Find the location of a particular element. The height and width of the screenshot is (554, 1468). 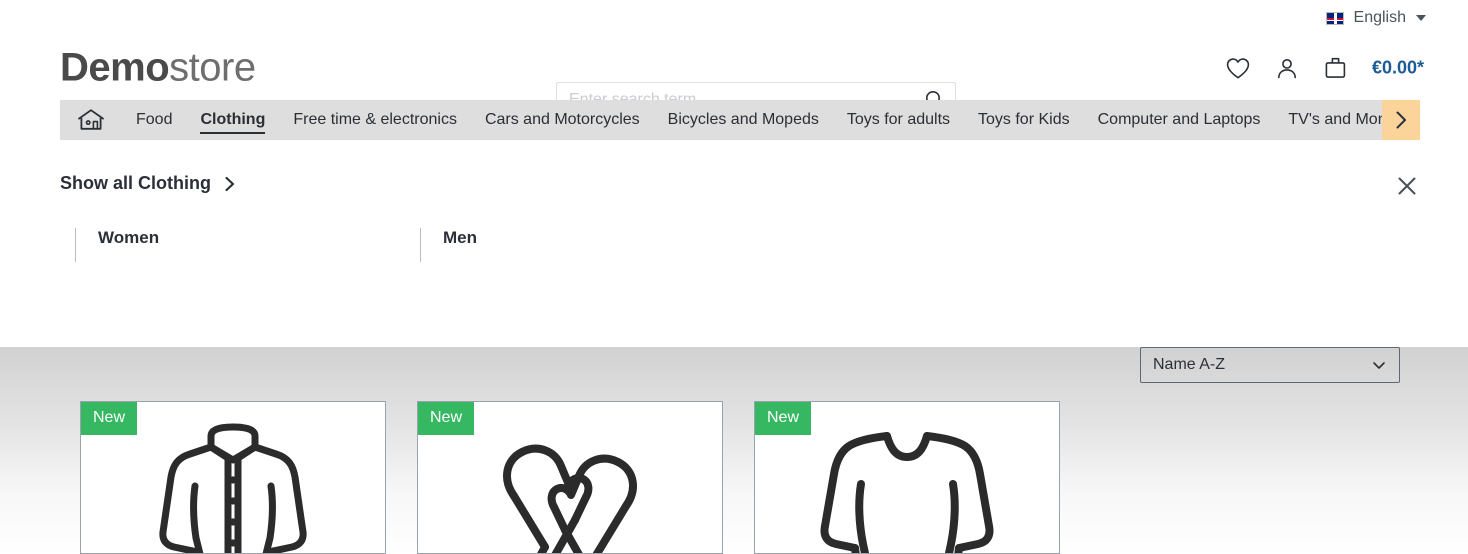

nav-item-label: Food is located at coordinates (154, 119).